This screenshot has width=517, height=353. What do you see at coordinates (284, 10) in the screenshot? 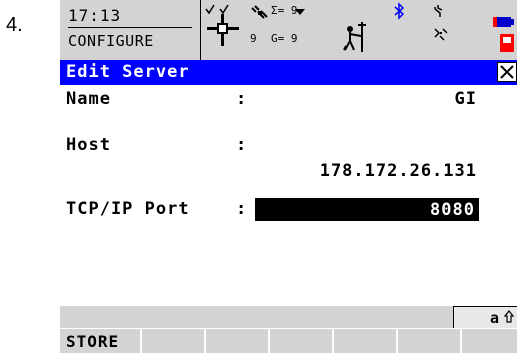
I see `sats-sigma: Σ= 9` at bounding box center [284, 10].